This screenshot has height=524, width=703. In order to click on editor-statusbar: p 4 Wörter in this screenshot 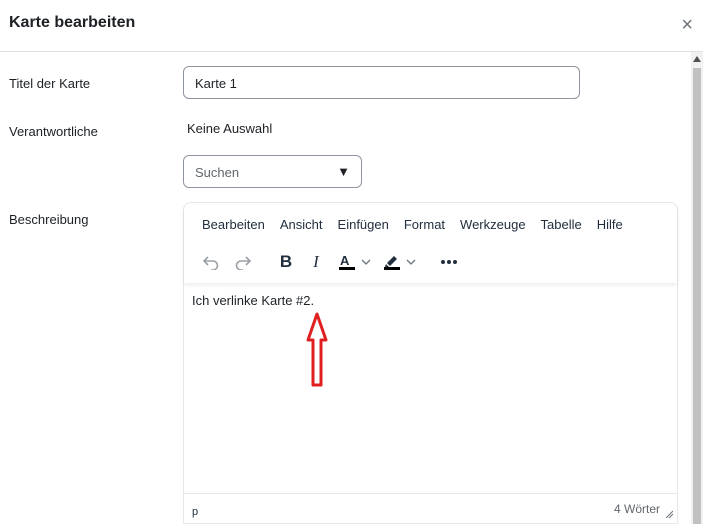, I will do `click(430, 508)`.